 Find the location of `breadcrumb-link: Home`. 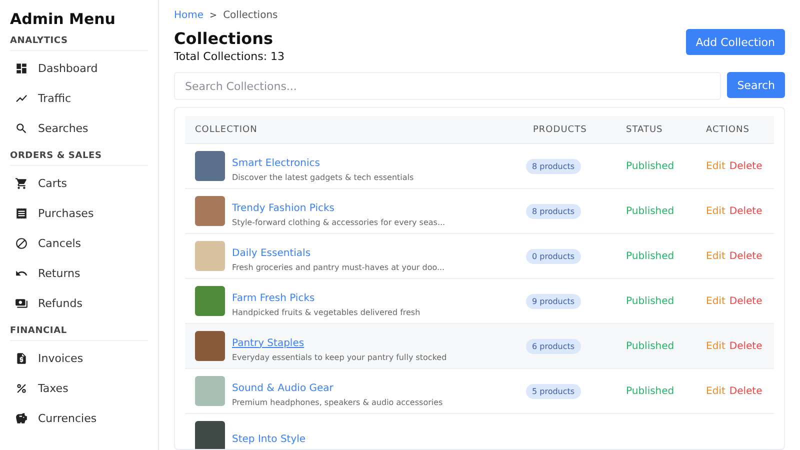

breadcrumb-link: Home is located at coordinates (189, 15).